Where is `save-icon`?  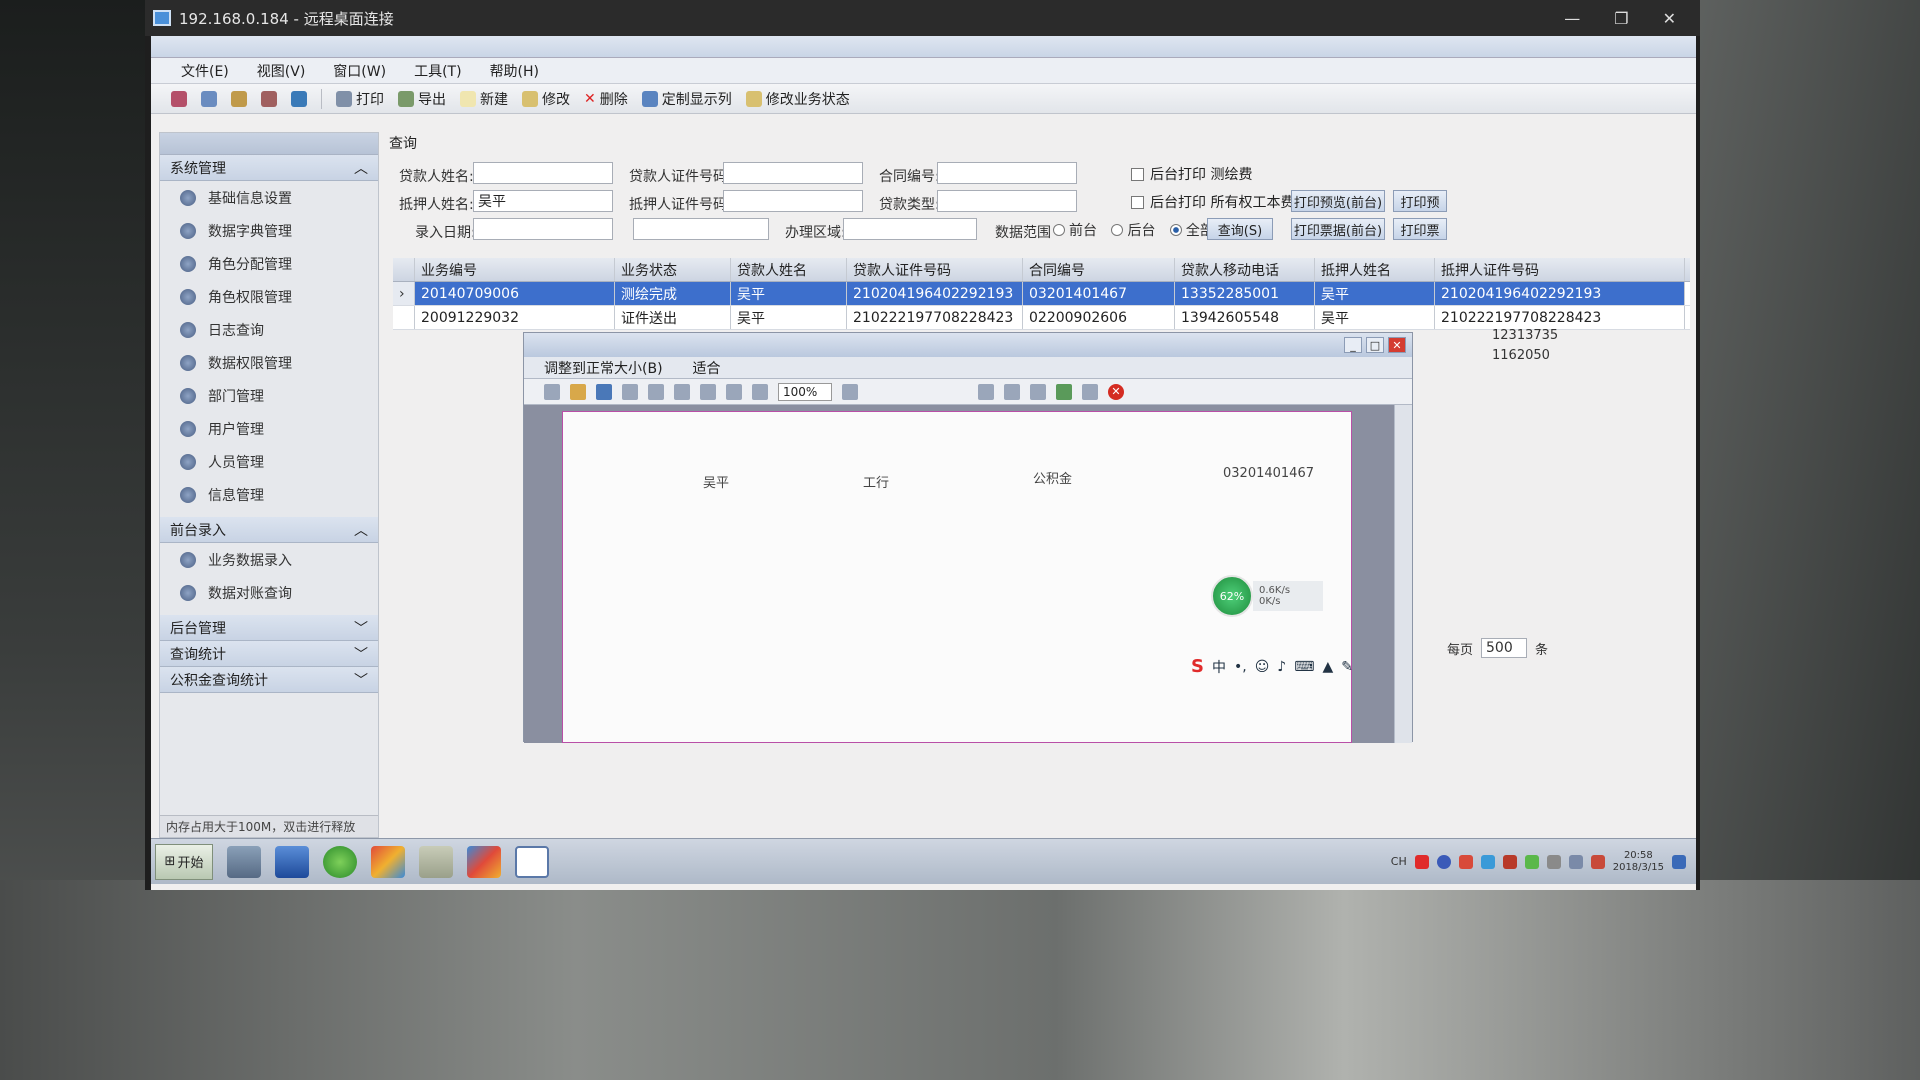 save-icon is located at coordinates (604, 391).